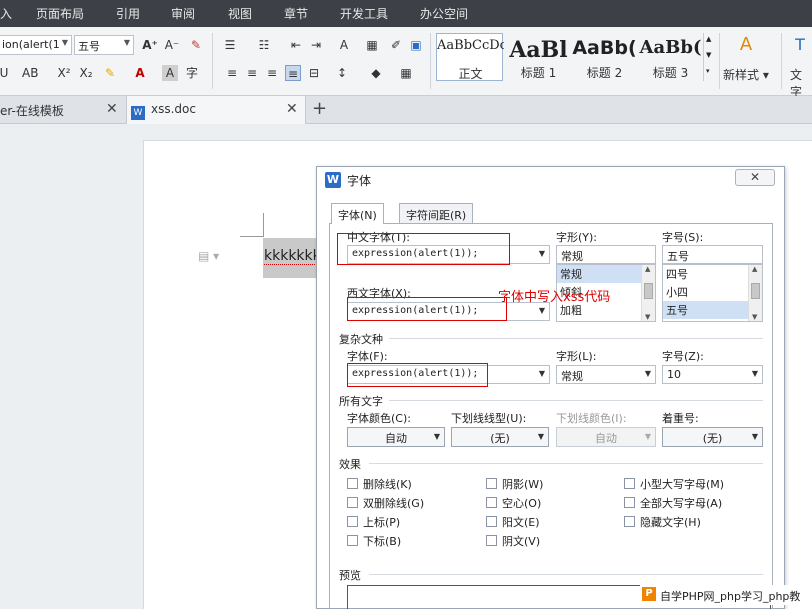 This screenshot has width=812, height=609. Describe the element at coordinates (150, 45) in the screenshot. I see `grow-font-icon: A⁺` at that location.